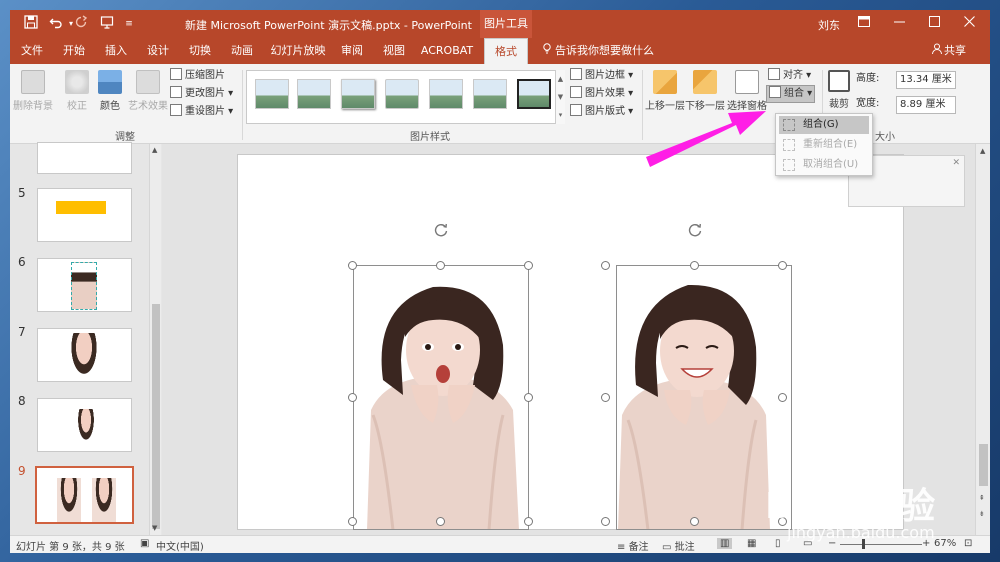  What do you see at coordinates (394, 51) in the screenshot?
I see `tab-view: 视图` at bounding box center [394, 51].